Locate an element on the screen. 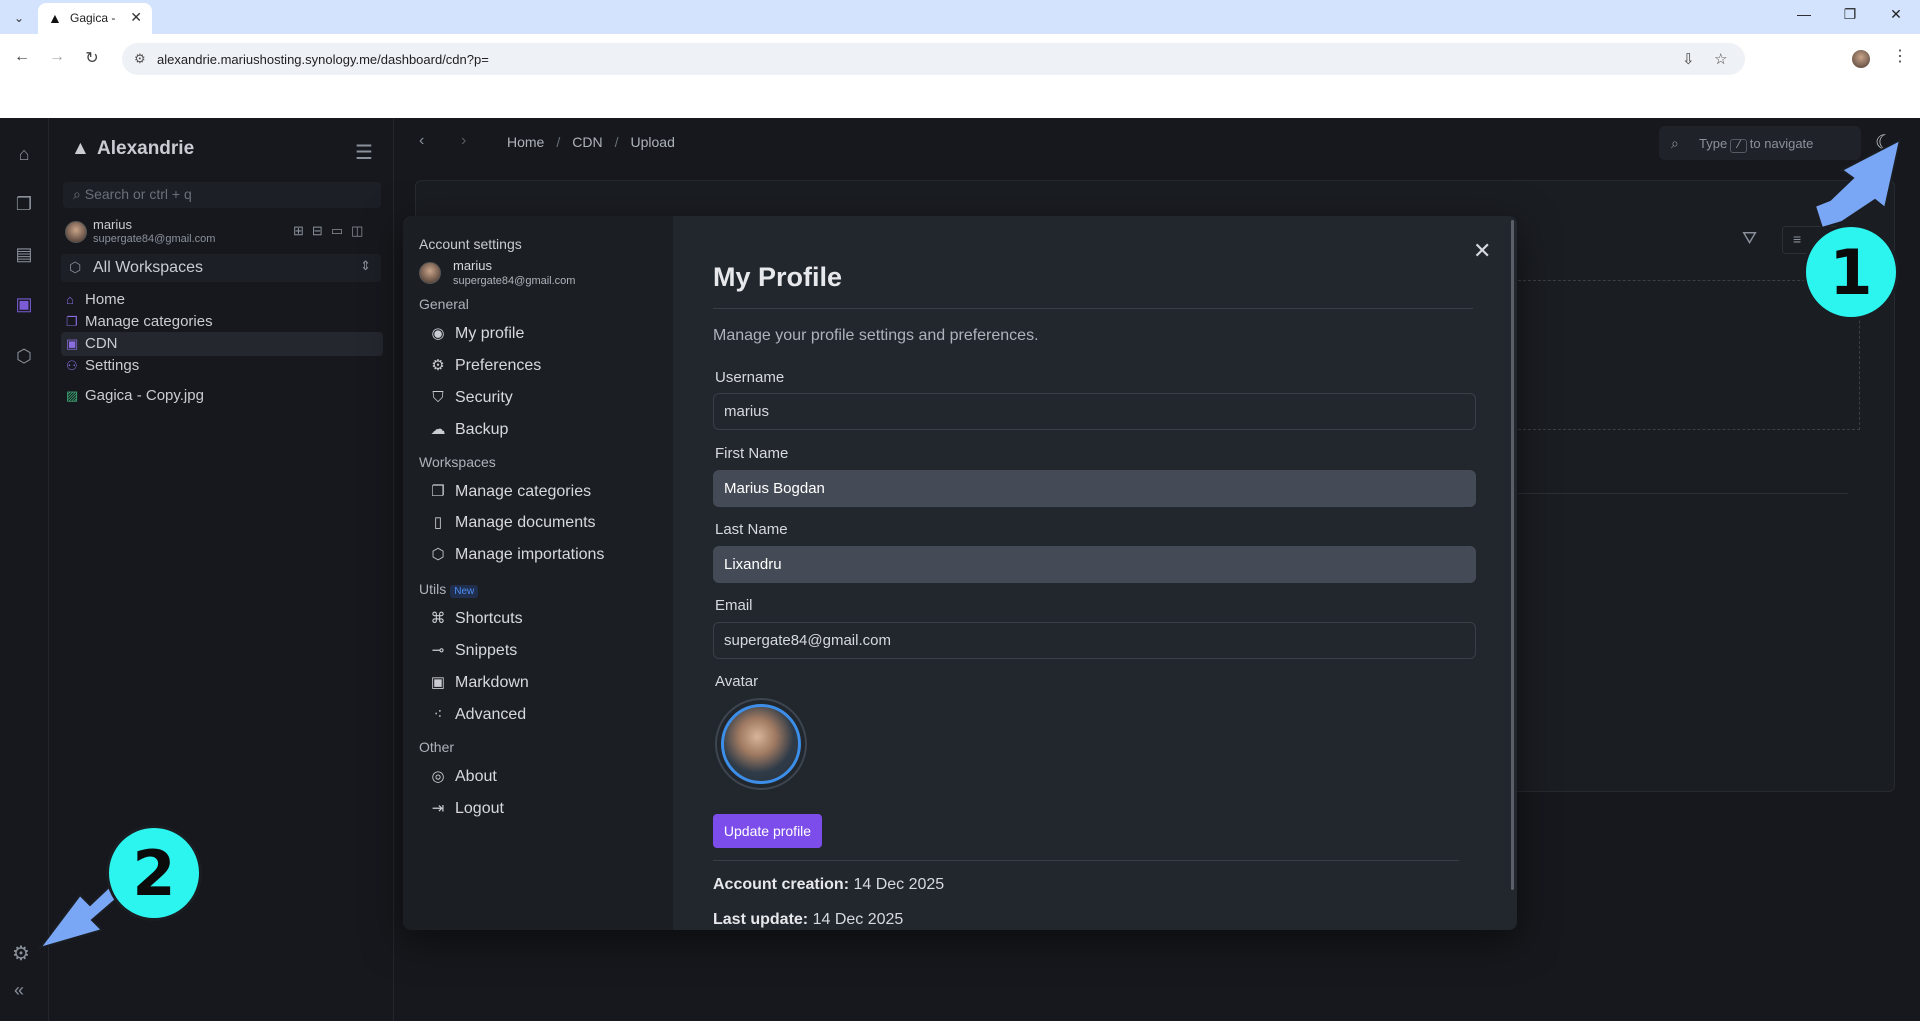  annotation-badge-1: 1 is located at coordinates (1851, 272).